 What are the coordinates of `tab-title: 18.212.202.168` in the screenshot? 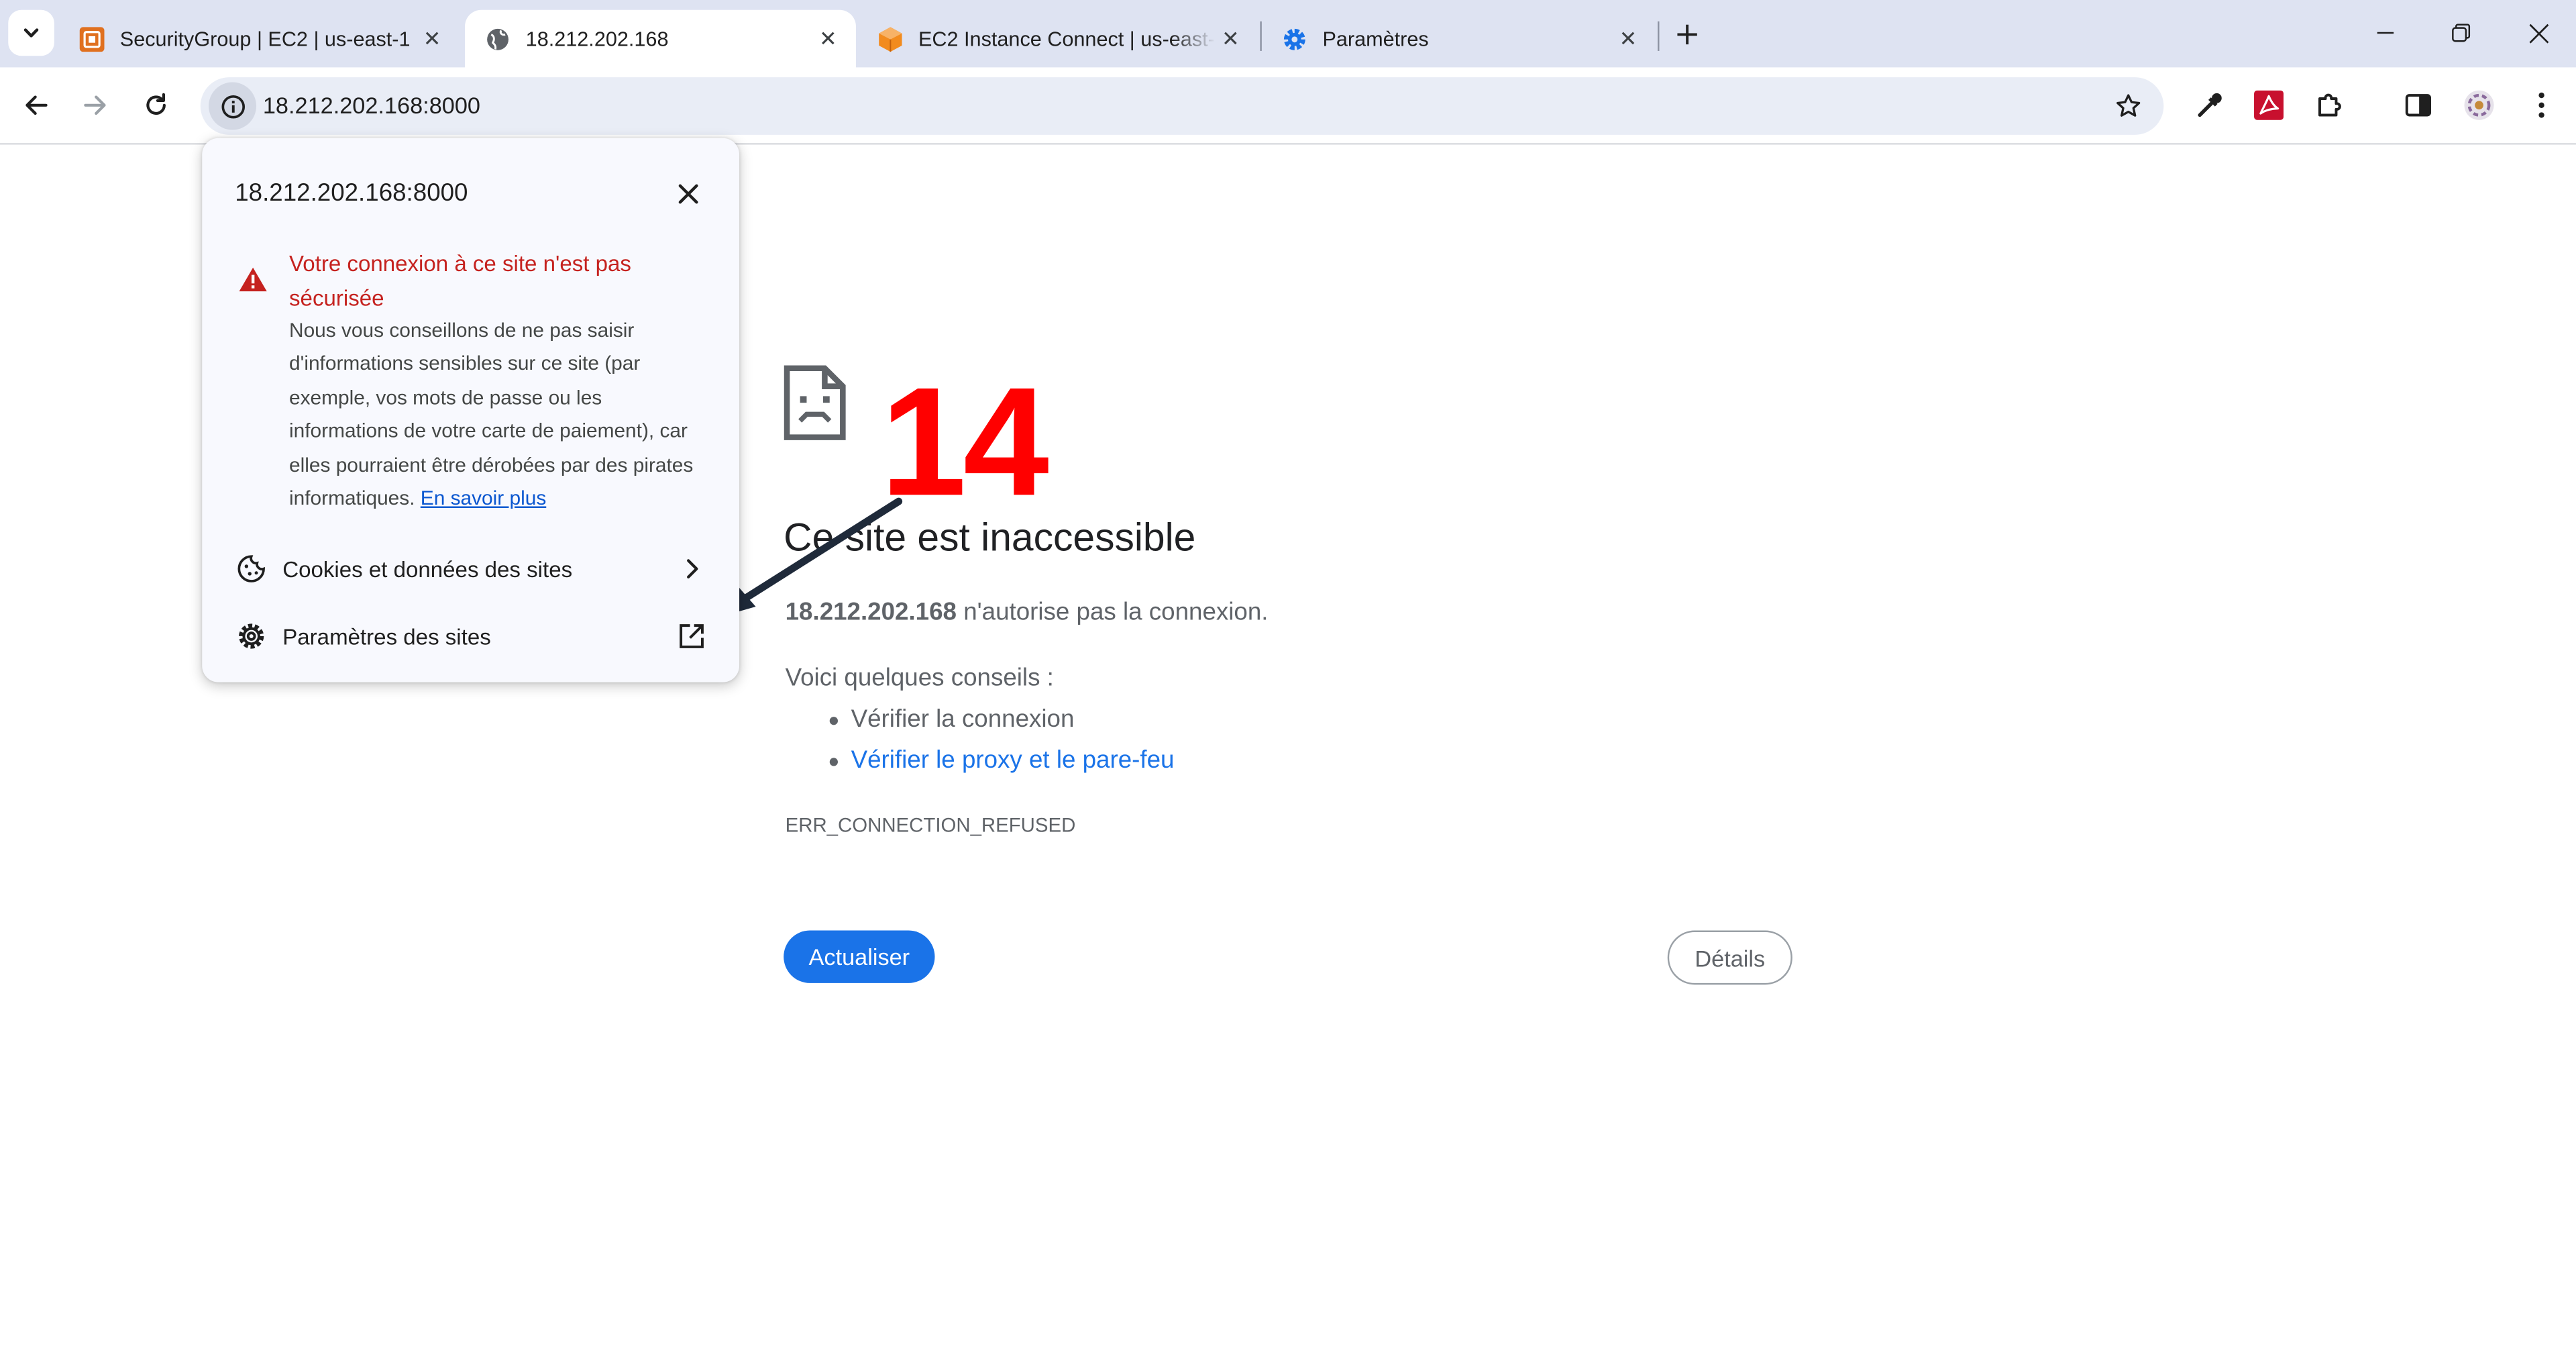 It's located at (597, 38).